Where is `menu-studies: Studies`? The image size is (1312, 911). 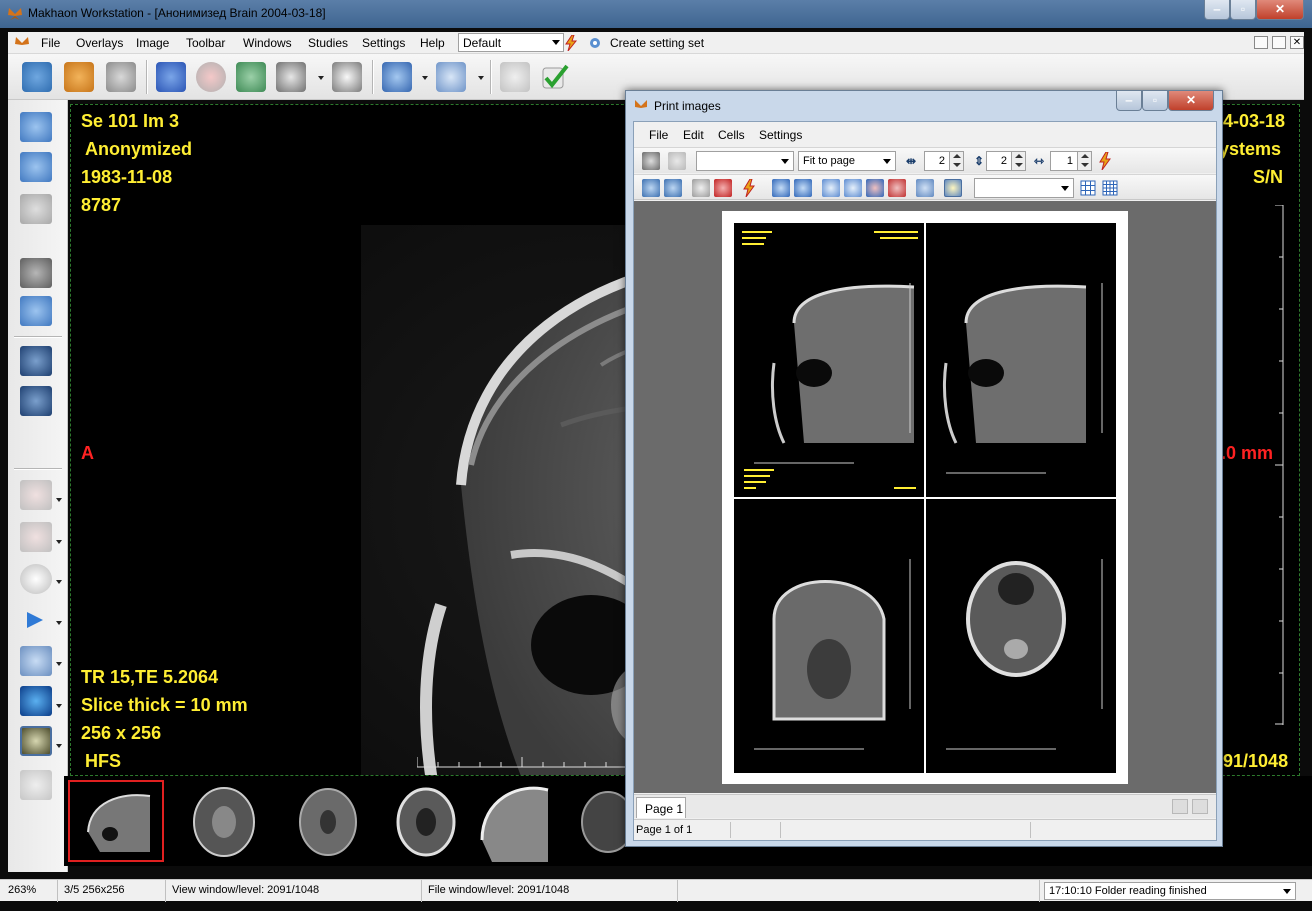
menu-studies: Studies is located at coordinates (328, 43).